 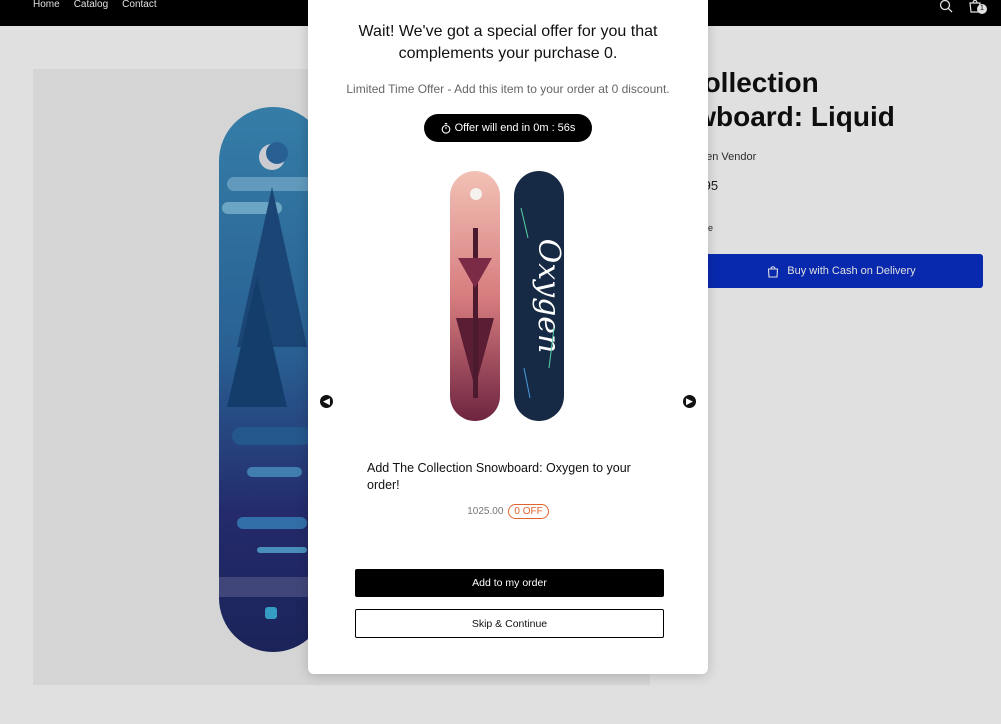 I want to click on chevron-left-icon: ◀, so click(x=326, y=401).